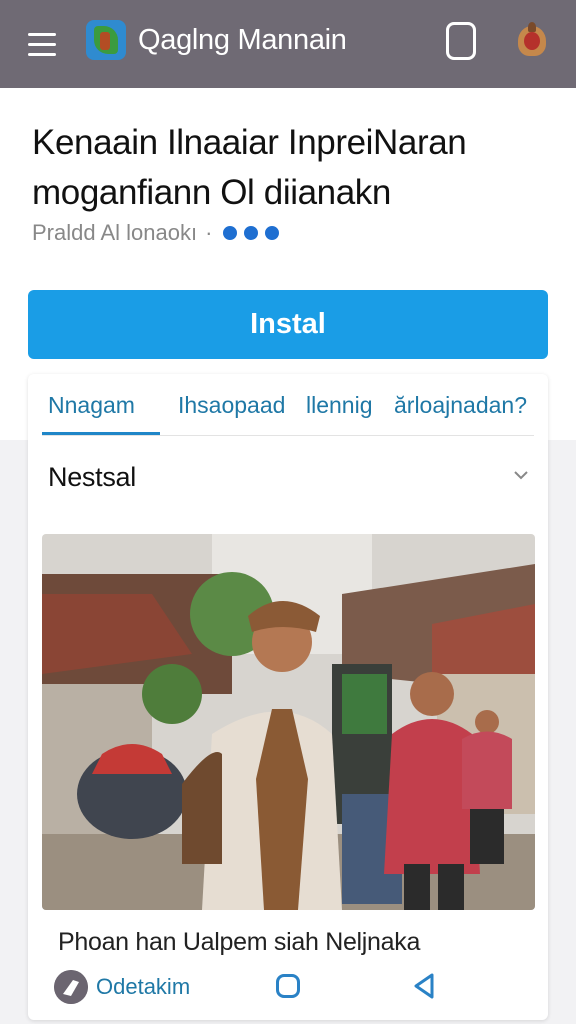 The image size is (576, 1024). I want to click on author-avatar-icon, so click(71, 987).